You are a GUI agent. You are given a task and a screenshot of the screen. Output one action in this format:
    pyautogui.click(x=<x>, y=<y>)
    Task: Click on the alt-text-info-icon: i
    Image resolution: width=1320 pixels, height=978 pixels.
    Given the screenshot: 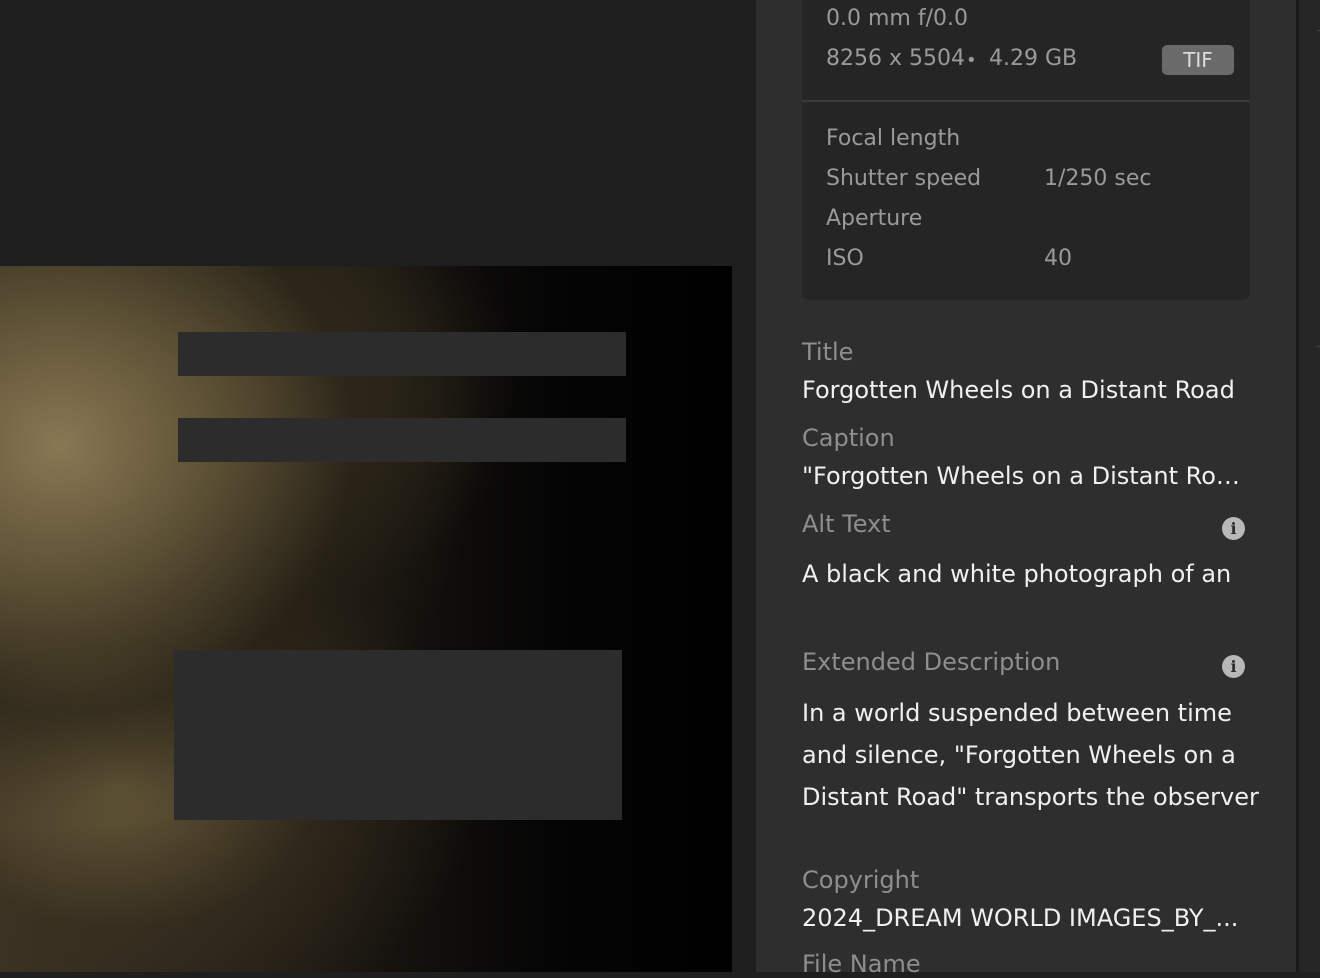 What is the action you would take?
    pyautogui.click(x=1233, y=528)
    